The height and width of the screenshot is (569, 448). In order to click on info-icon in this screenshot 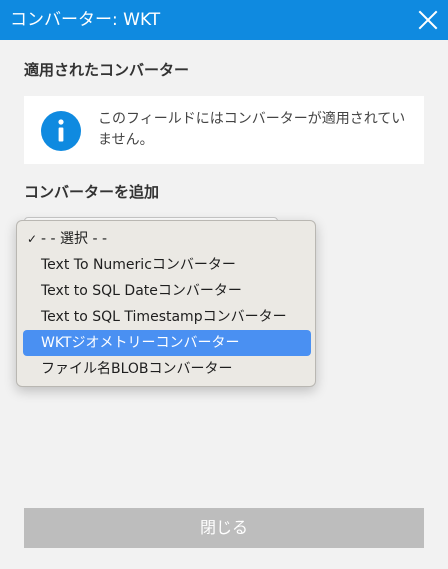, I will do `click(61, 131)`.